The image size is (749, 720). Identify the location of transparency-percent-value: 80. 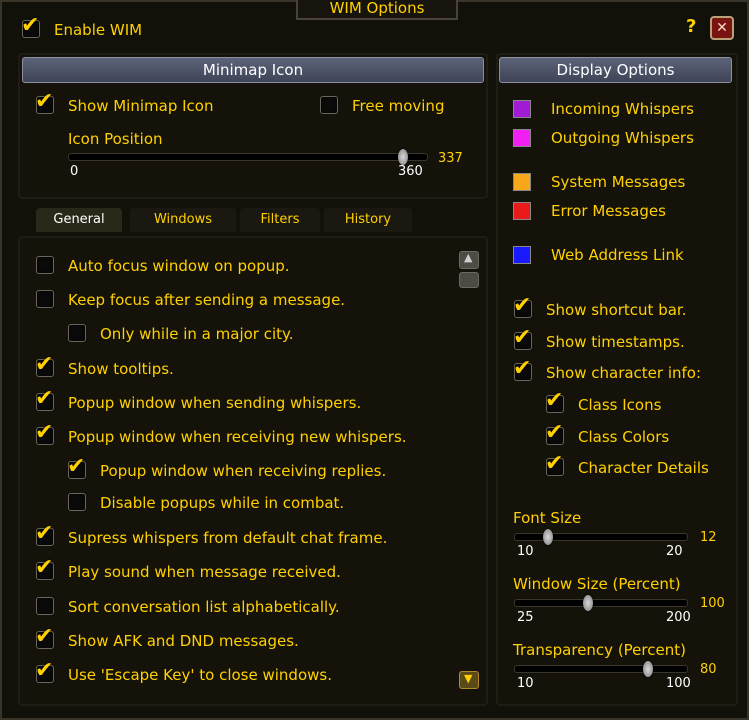
(708, 669).